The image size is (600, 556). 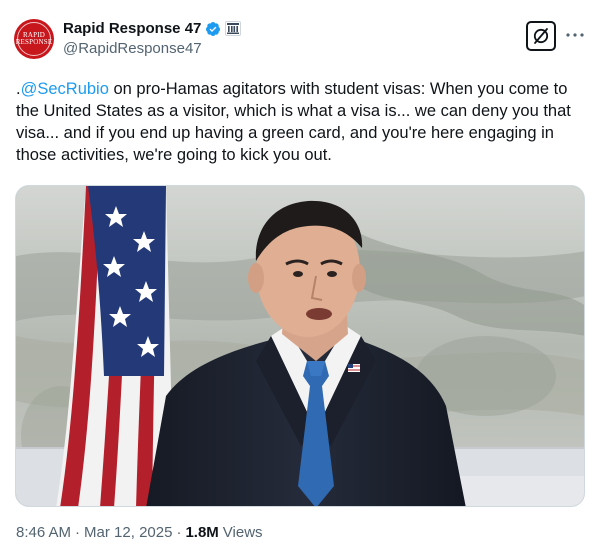 I want to click on grok-slash-icon, so click(x=541, y=36).